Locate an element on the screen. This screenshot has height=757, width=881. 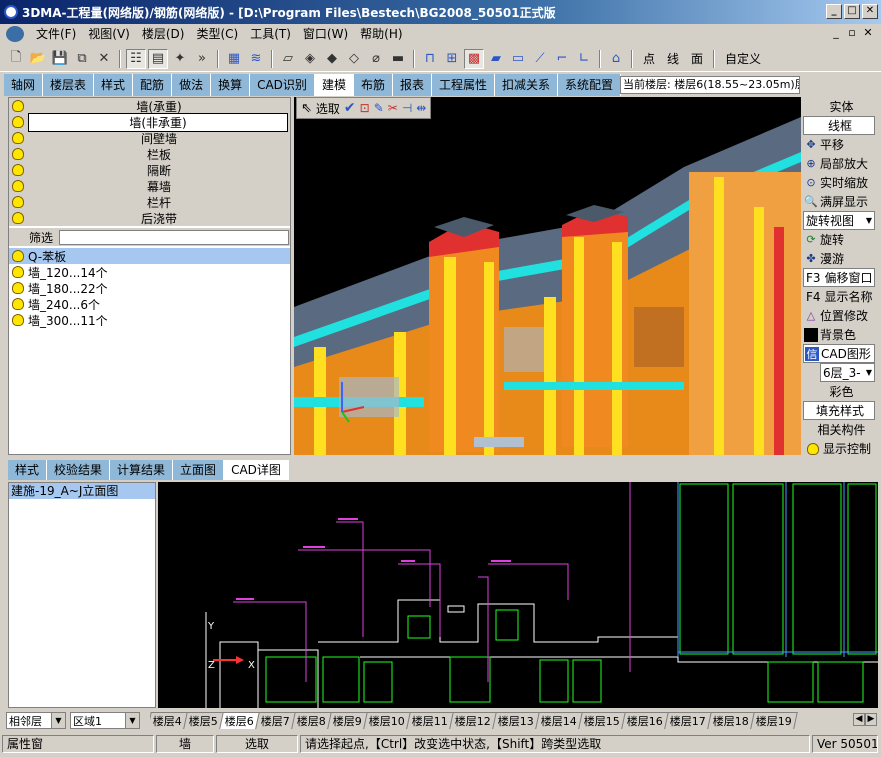
fill-style-button: 填充样式 is located at coordinates (839, 410).